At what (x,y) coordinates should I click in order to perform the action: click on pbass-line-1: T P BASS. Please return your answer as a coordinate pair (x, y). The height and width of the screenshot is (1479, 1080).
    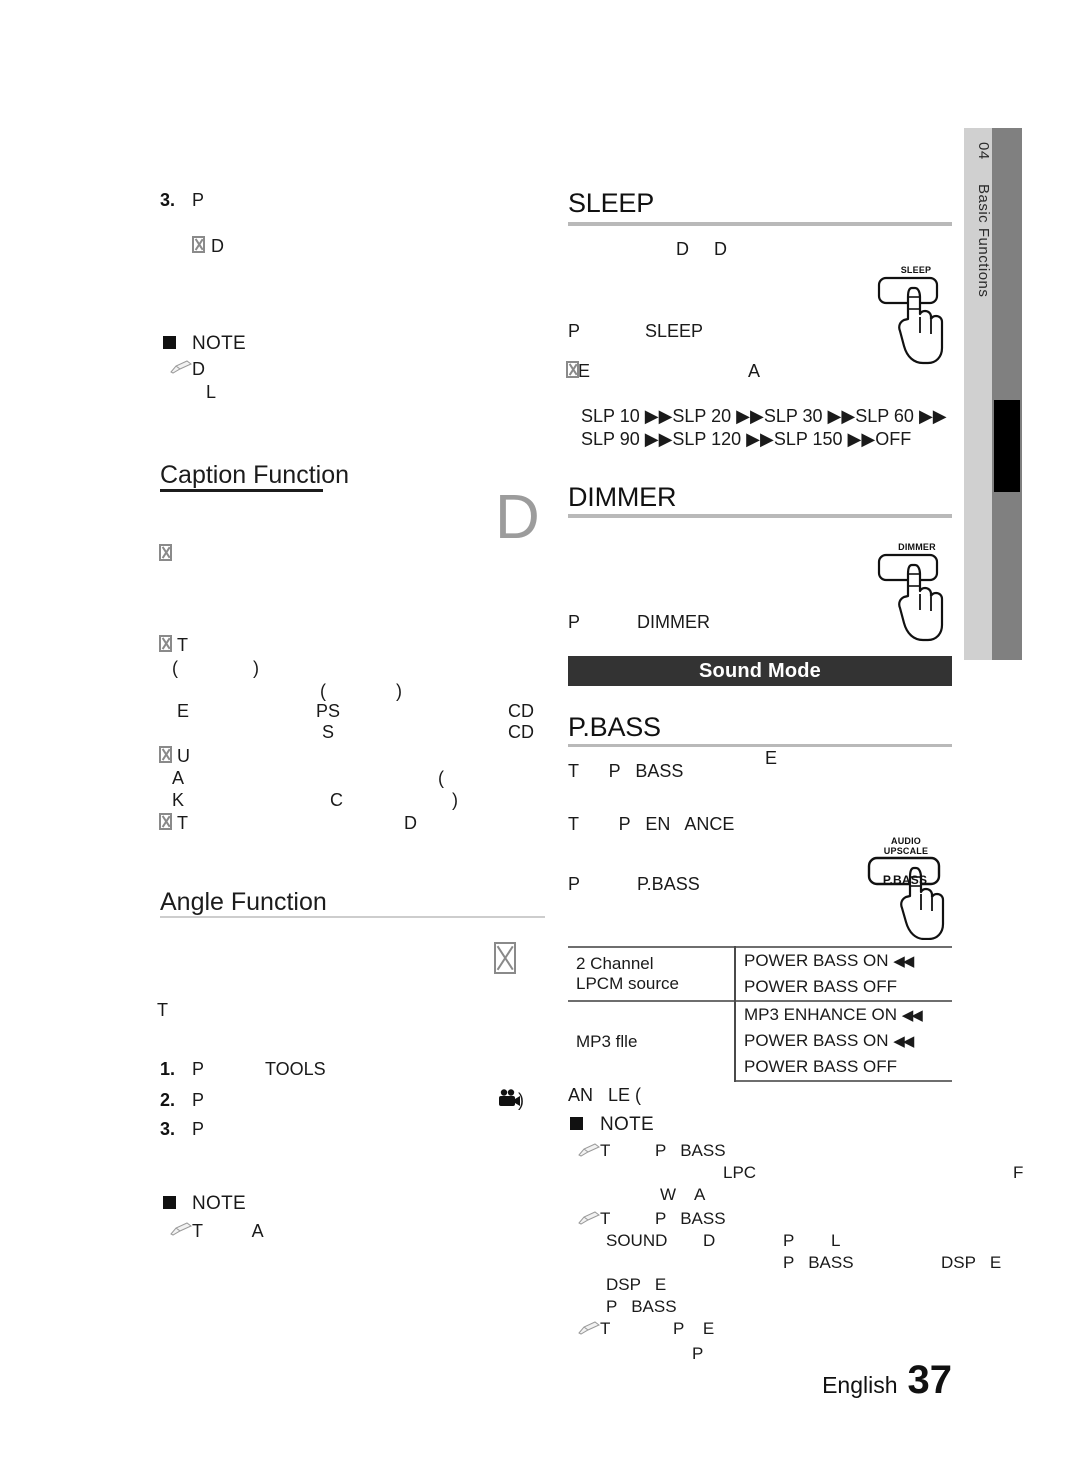
    Looking at the image, I should click on (626, 771).